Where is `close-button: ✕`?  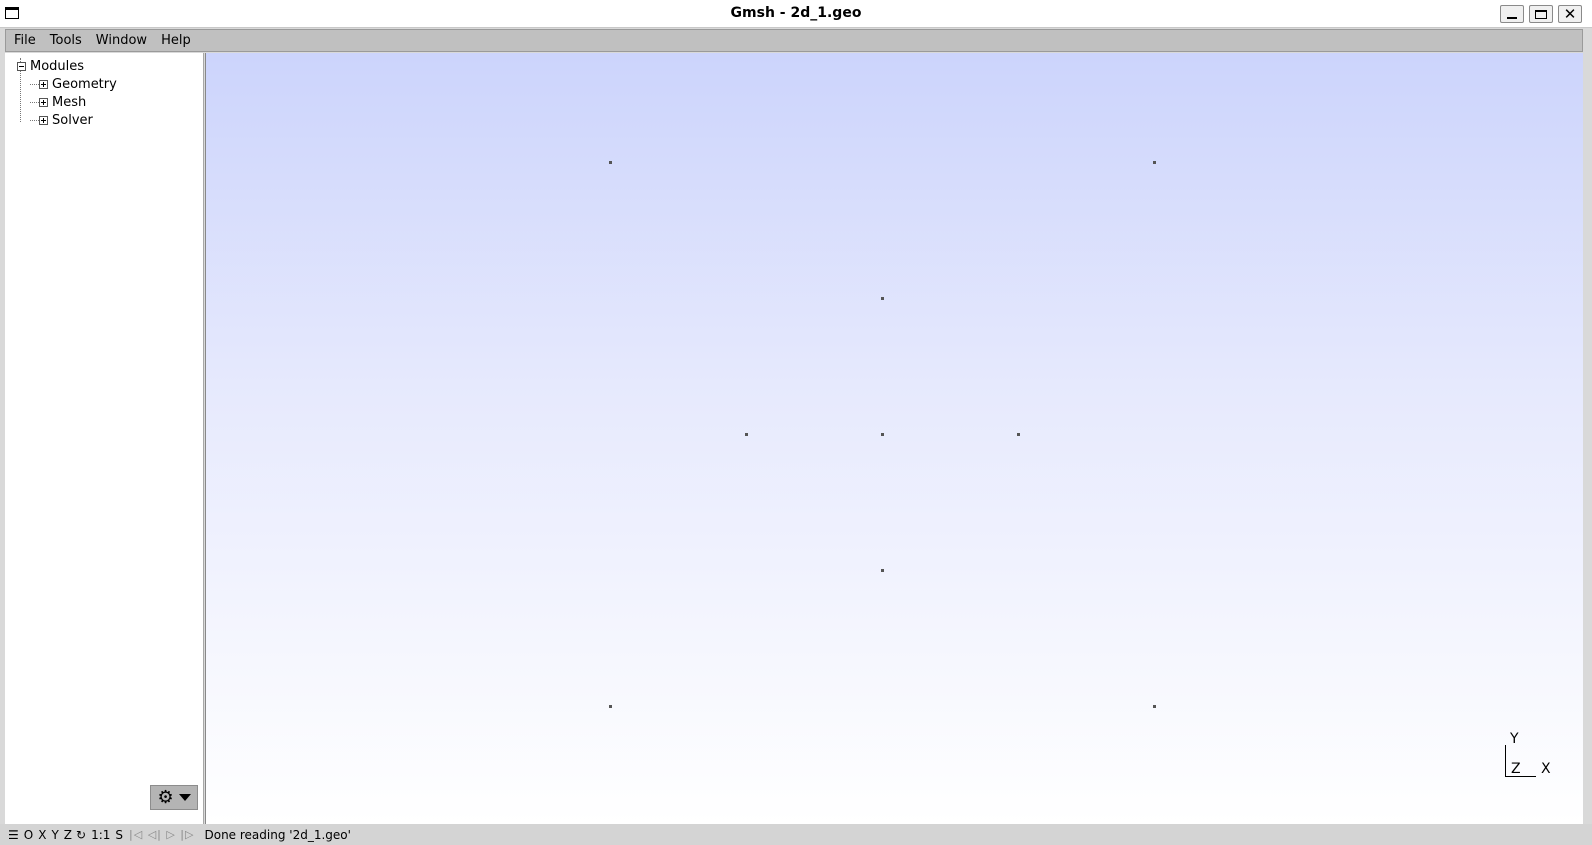
close-button: ✕ is located at coordinates (1570, 14).